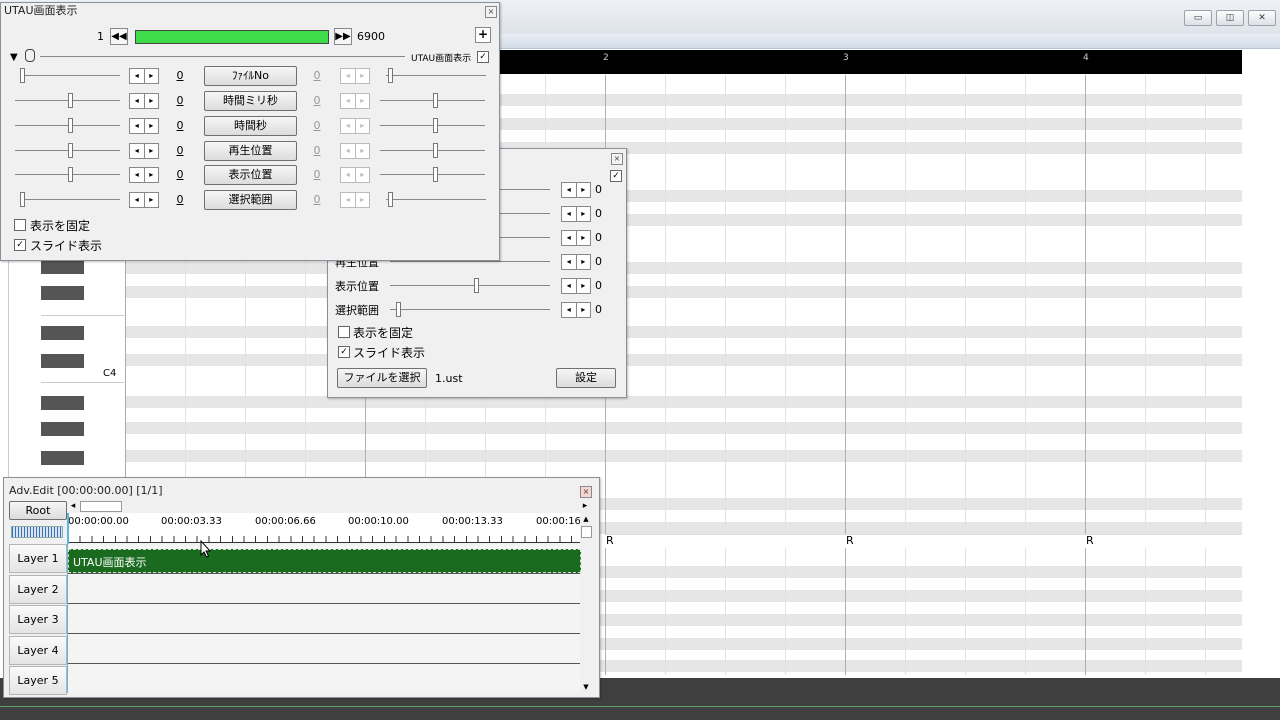 This screenshot has height=720, width=1280. I want to click on layer-5-button: Layer 5, so click(38, 680).